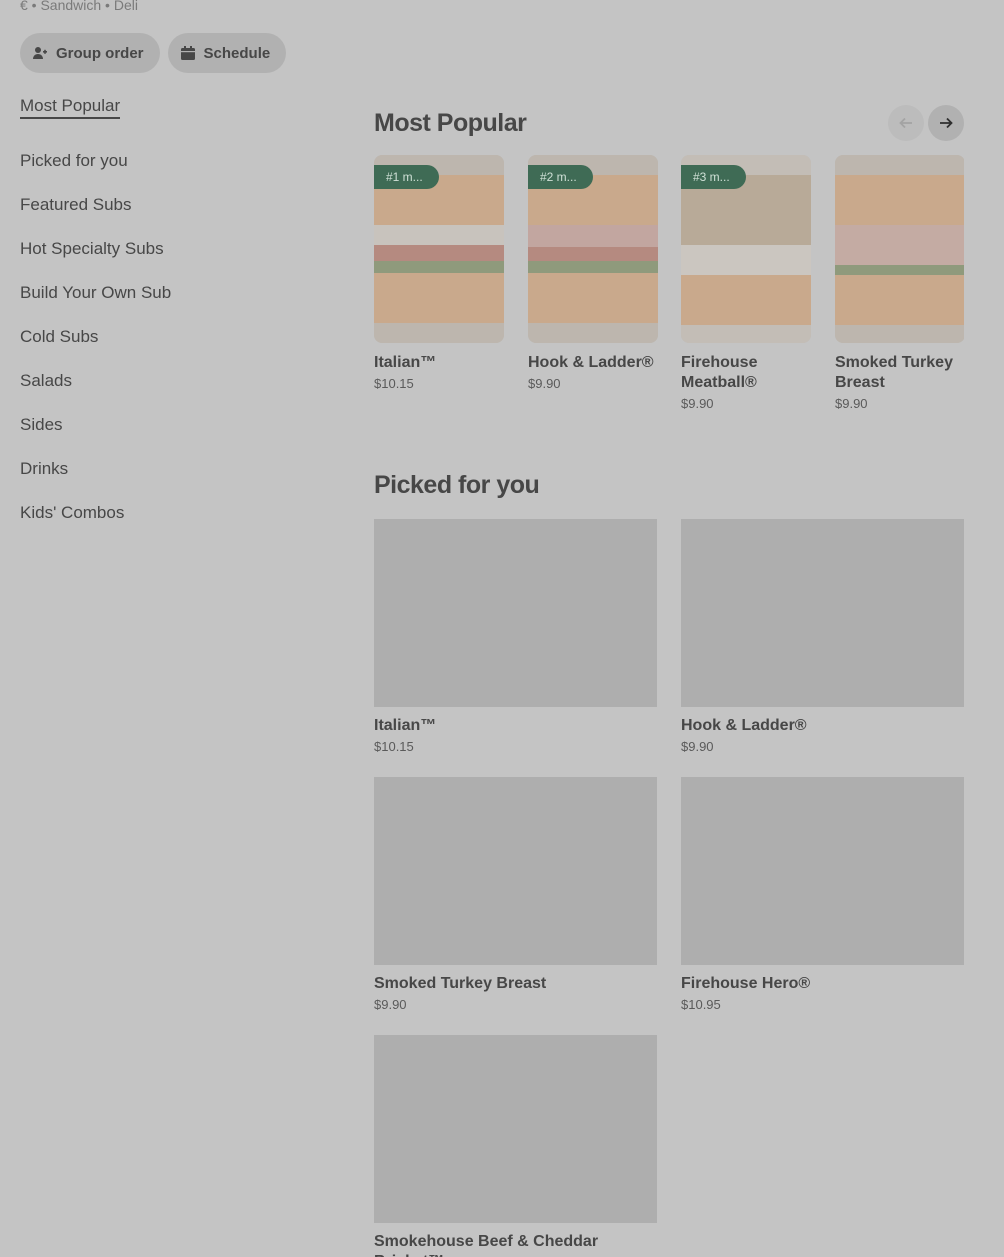 This screenshot has height=1257, width=1004. What do you see at coordinates (170, 425) in the screenshot?
I see `sidebar-item-sides: Sides` at bounding box center [170, 425].